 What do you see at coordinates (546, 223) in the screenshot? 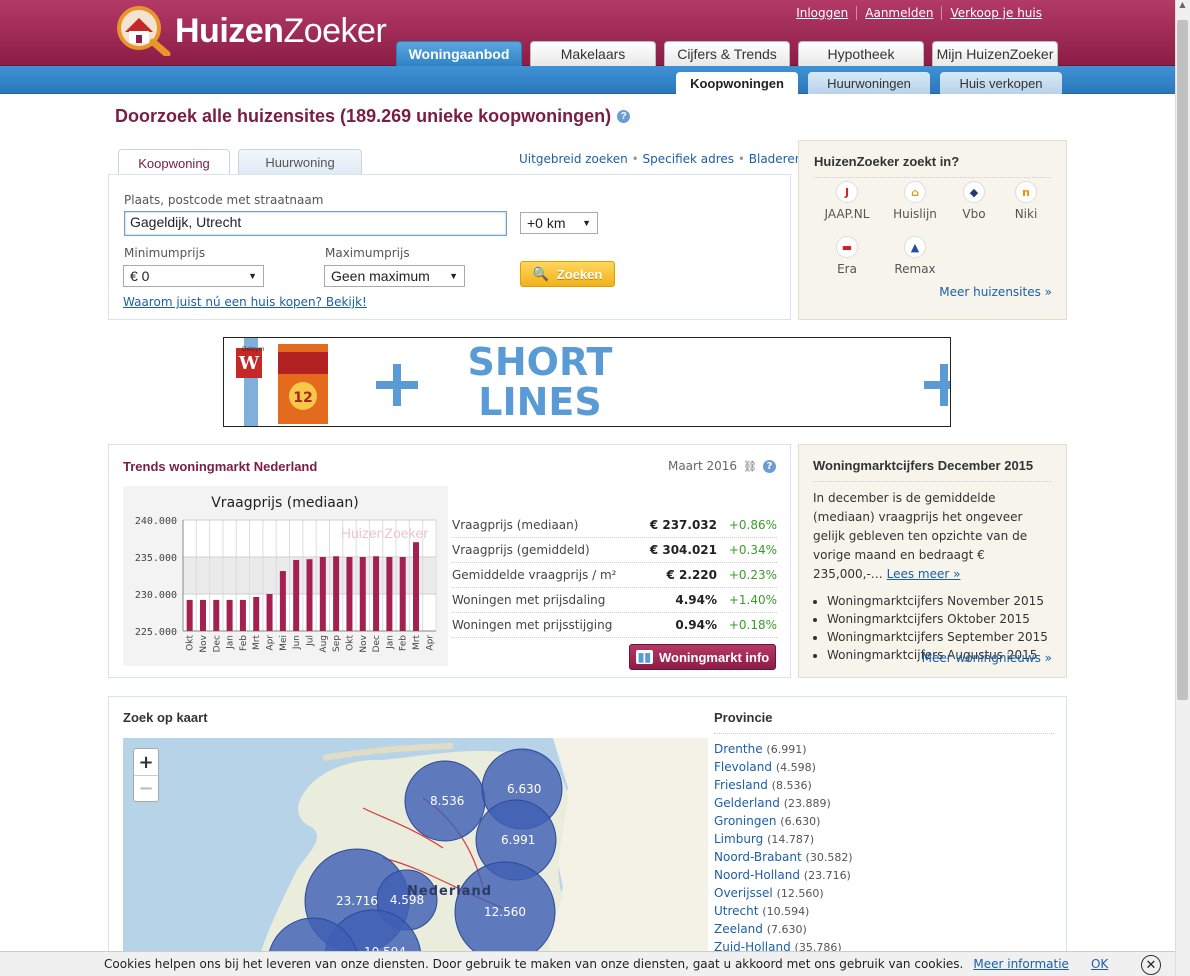
I see `radius-value: +0 km` at bounding box center [546, 223].